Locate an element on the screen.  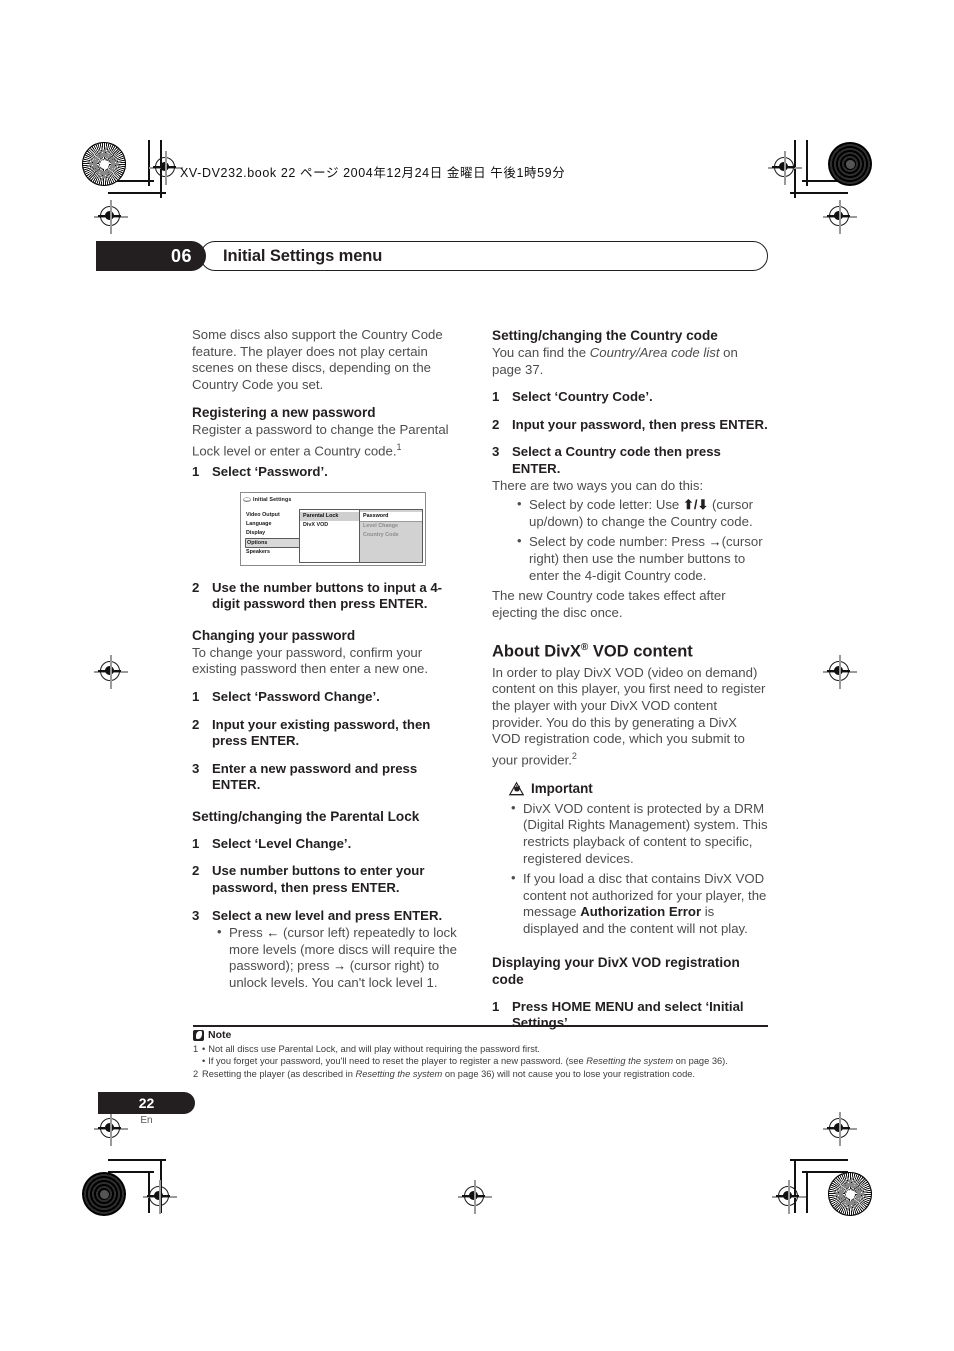
osd-menu-item-video-output: Video Output is located at coordinates (263, 514).